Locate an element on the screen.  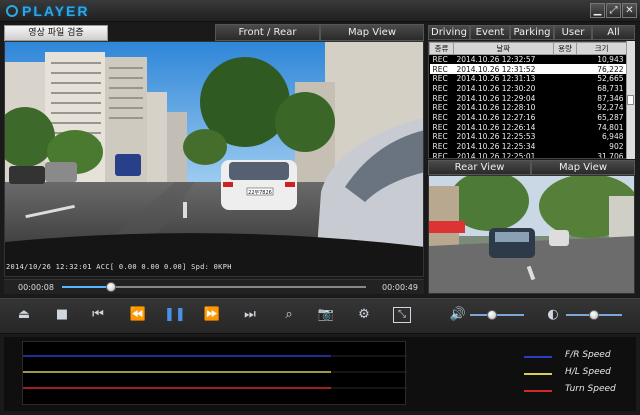
title-bar is located at coordinates (320, 11).